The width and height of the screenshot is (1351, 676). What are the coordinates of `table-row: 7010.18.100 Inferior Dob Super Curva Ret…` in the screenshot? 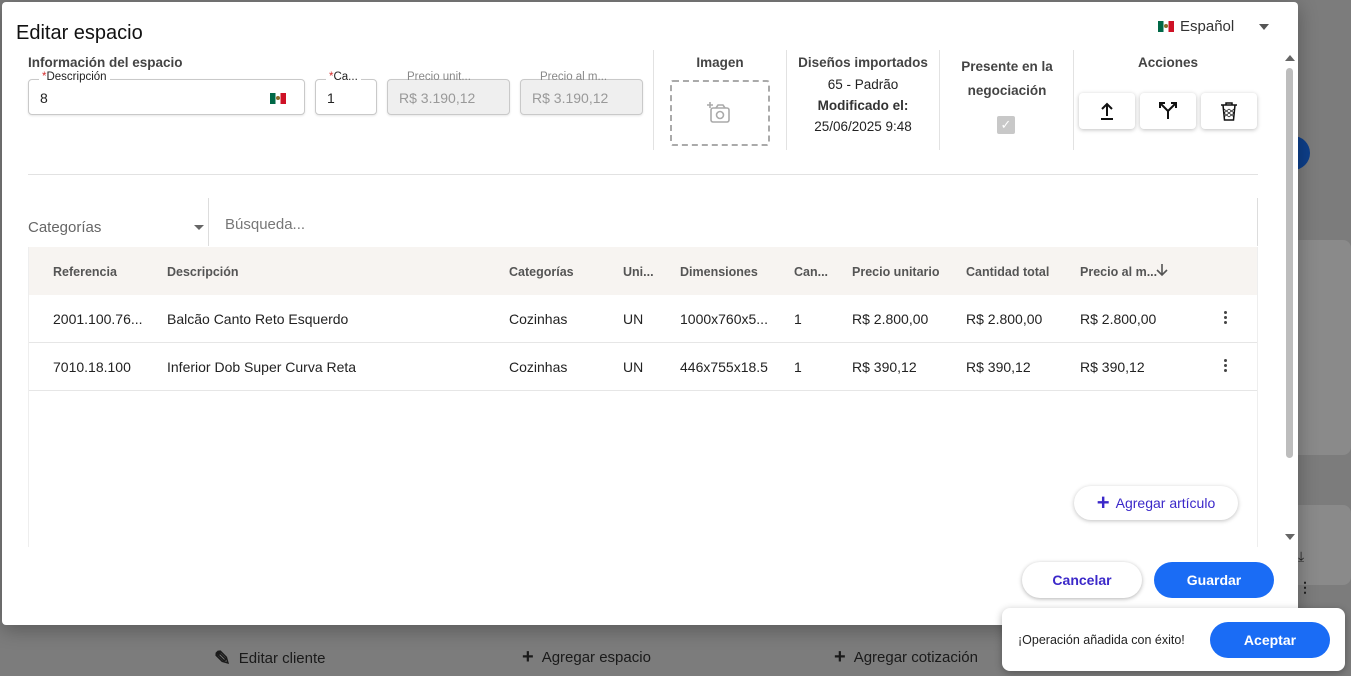 It's located at (643, 367).